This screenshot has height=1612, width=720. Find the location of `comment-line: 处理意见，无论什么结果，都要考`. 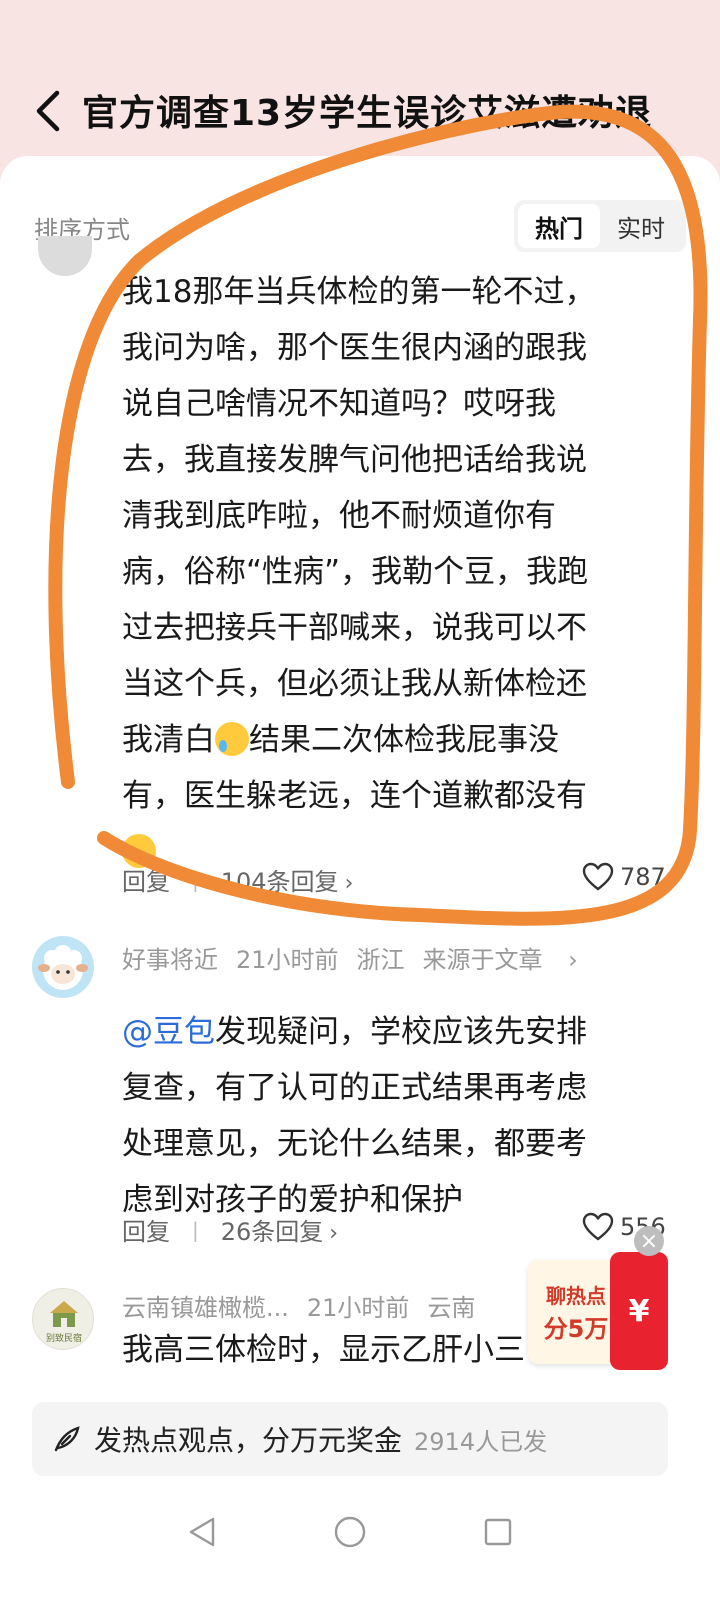

comment-line: 处理意见，无论什么结果，都要考 is located at coordinates (354, 1144).